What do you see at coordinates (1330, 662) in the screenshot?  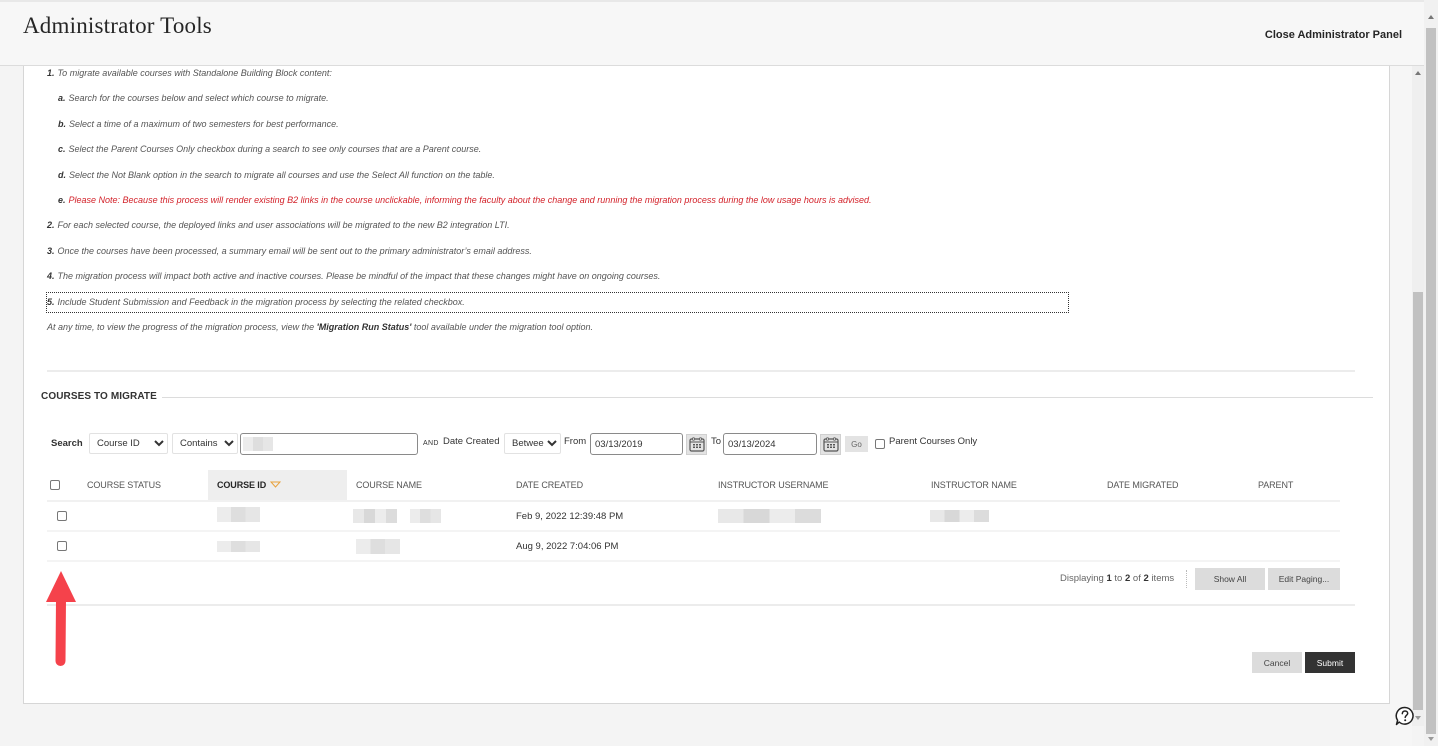 I see `submit-button: Submit` at bounding box center [1330, 662].